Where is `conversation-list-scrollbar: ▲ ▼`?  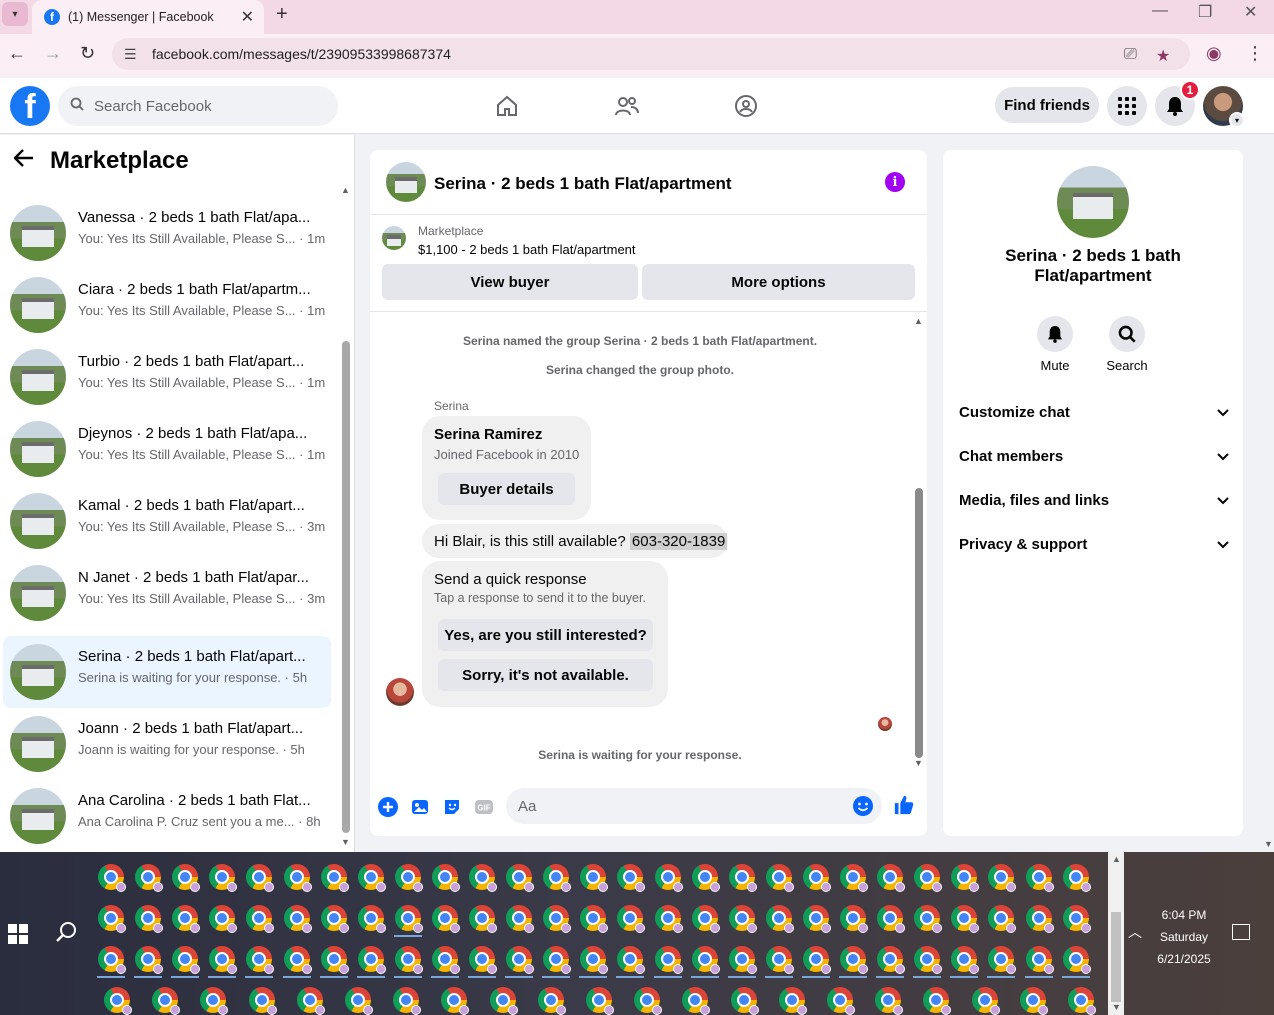
conversation-list-scrollbar: ▲ ▼ is located at coordinates (346, 518).